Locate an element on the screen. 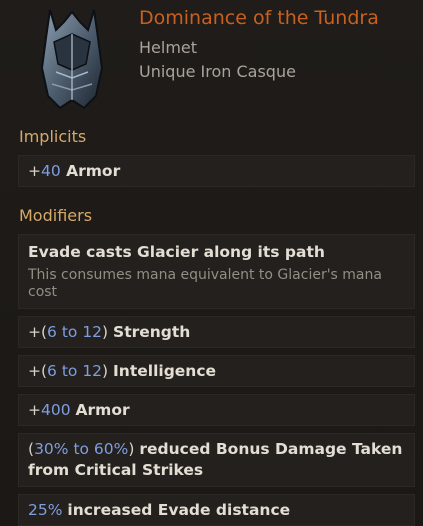 The height and width of the screenshot is (526, 423). item-type: Helmet is located at coordinates (168, 47).